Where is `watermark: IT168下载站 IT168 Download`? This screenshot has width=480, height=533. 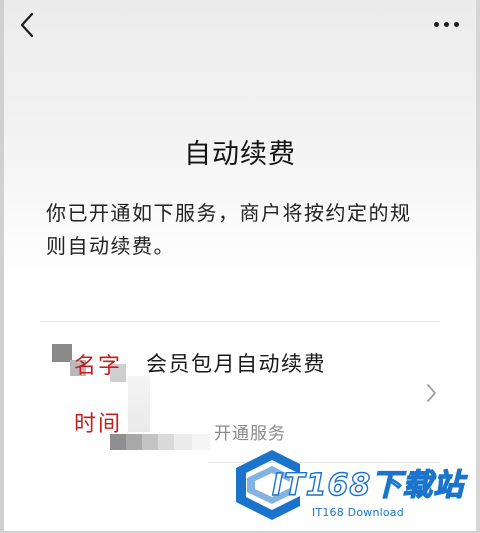
watermark: IT168下载站 IT168 Download is located at coordinates (354, 485).